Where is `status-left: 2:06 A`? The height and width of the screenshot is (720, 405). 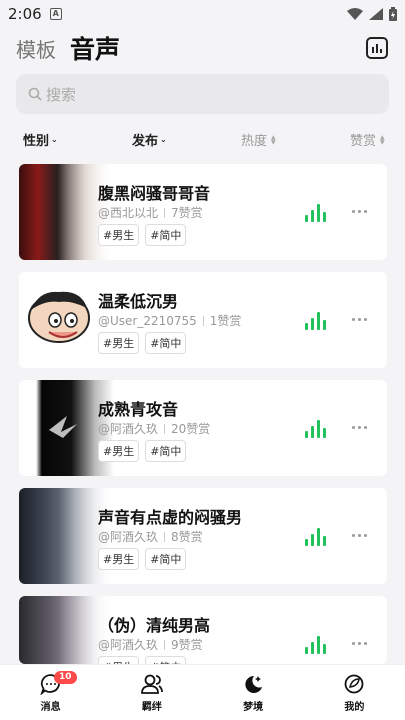 status-left: 2:06 A is located at coordinates (35, 14).